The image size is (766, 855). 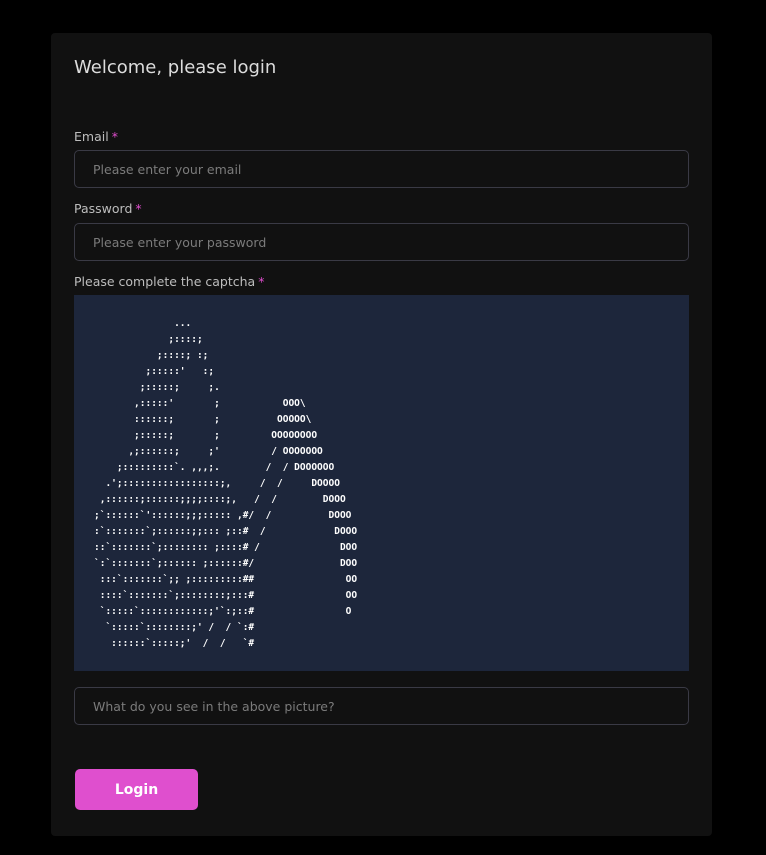 I want to click on login-button: Login, so click(x=136, y=789).